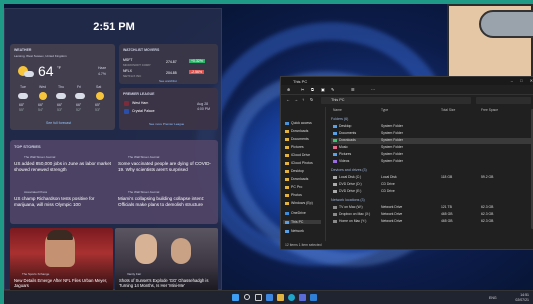 The height and width of the screenshot is (304, 533). What do you see at coordinates (98, 110) in the screenshot?
I see `day-lo: 53°` at bounding box center [98, 110].